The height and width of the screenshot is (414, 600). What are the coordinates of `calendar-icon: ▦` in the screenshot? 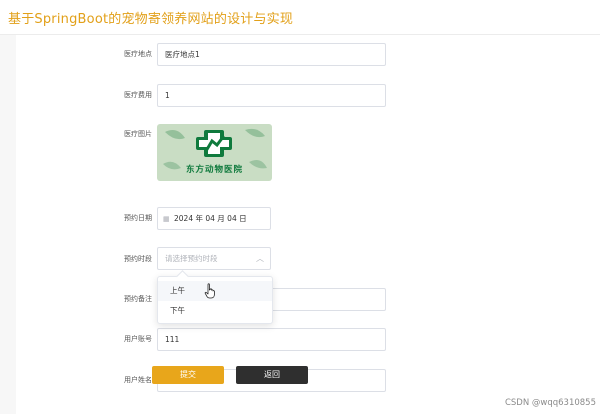 It's located at (166, 219).